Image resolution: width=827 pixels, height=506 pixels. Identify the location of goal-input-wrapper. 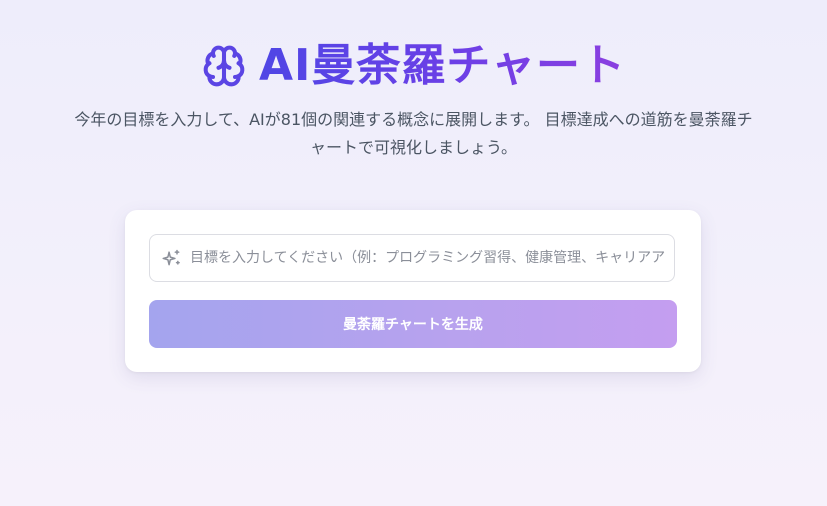
(412, 258).